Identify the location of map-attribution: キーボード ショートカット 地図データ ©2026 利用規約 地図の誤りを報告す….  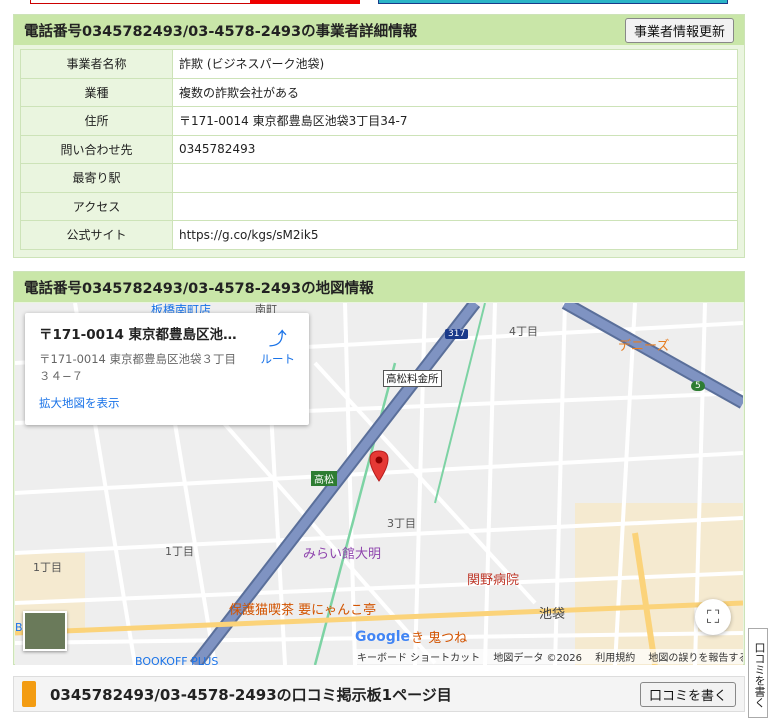
(549, 656).